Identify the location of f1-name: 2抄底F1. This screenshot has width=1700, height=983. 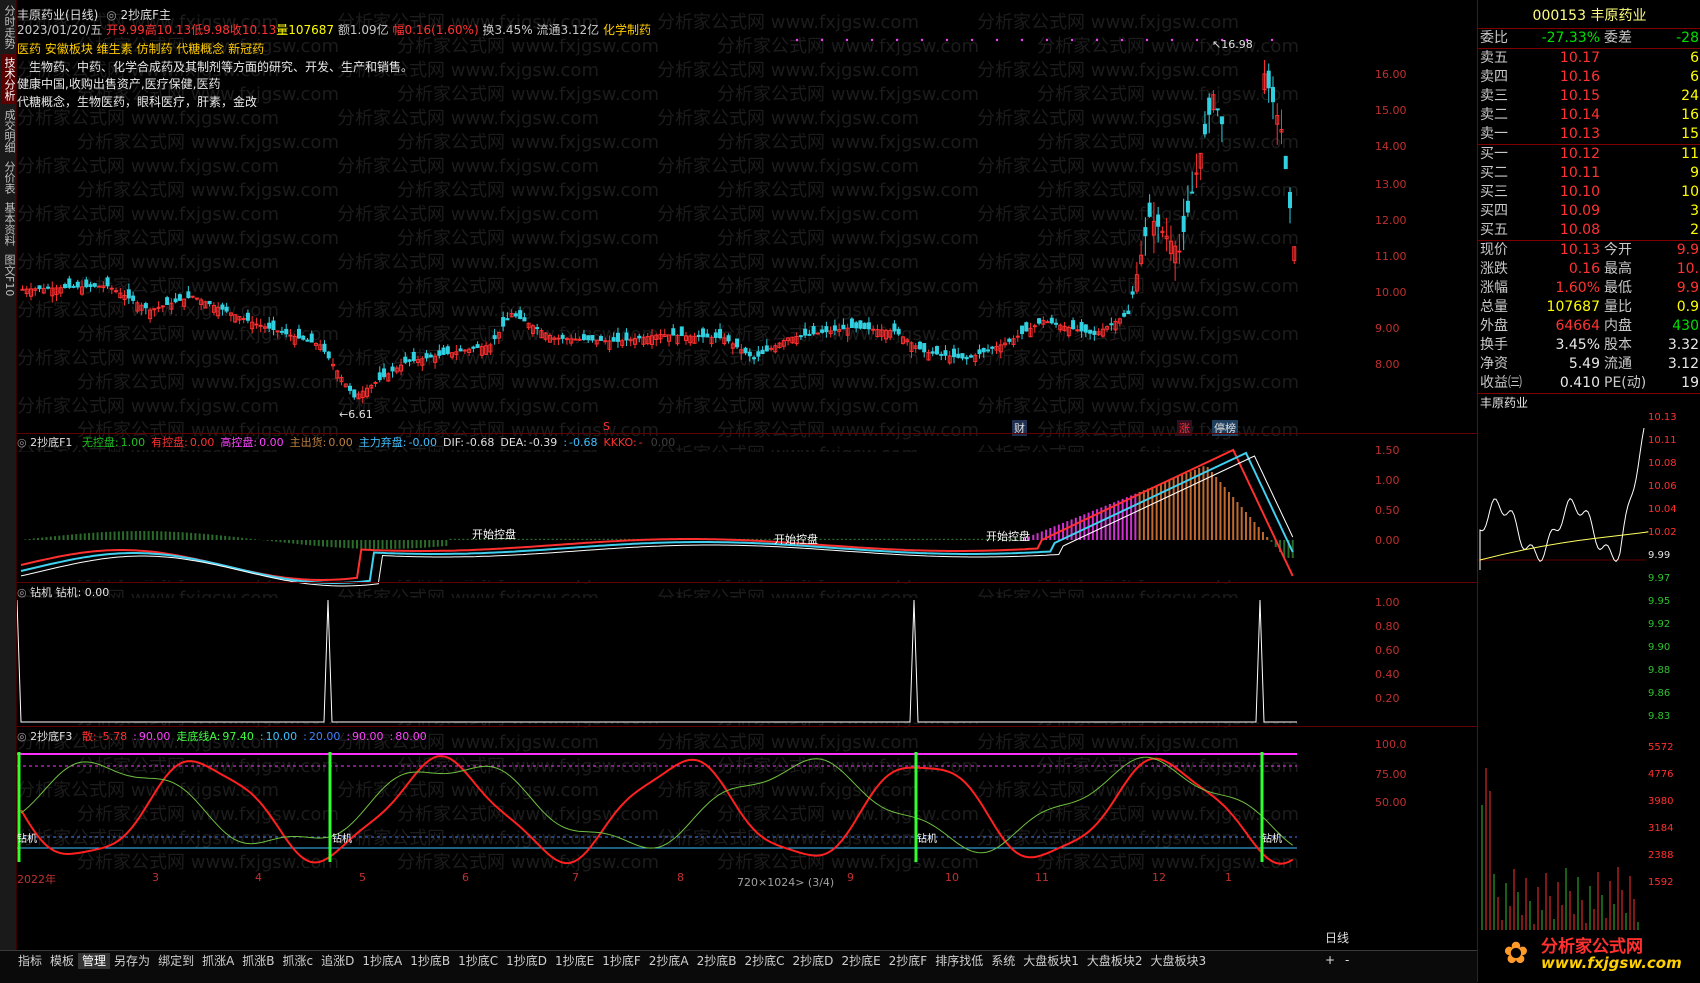
(51, 442).